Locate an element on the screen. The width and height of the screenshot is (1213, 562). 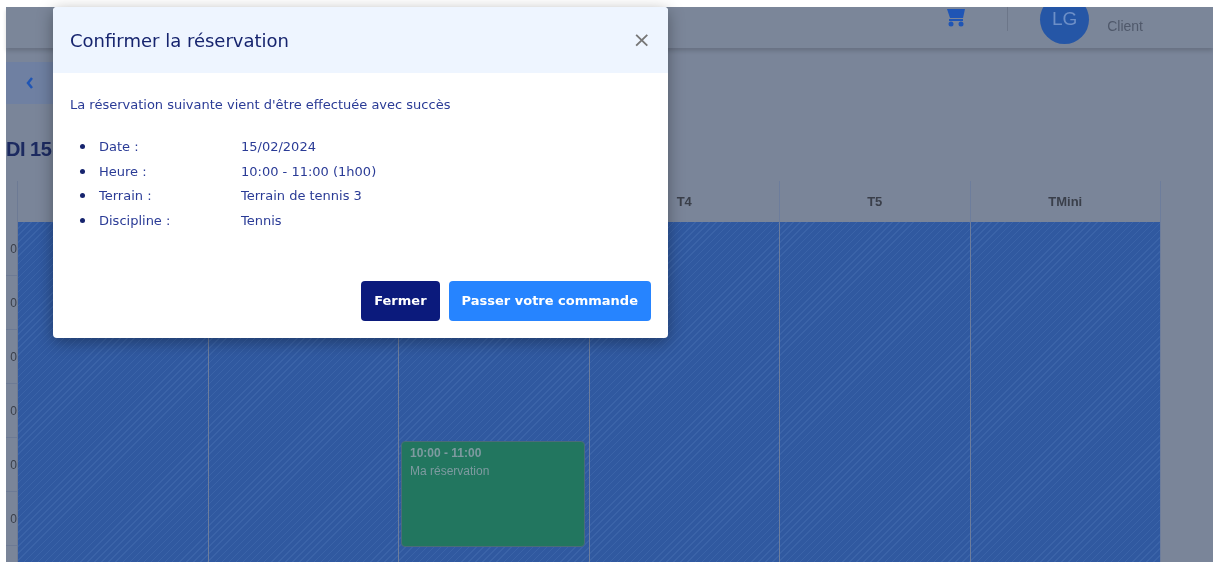
chevron-left-icon is located at coordinates (29, 83).